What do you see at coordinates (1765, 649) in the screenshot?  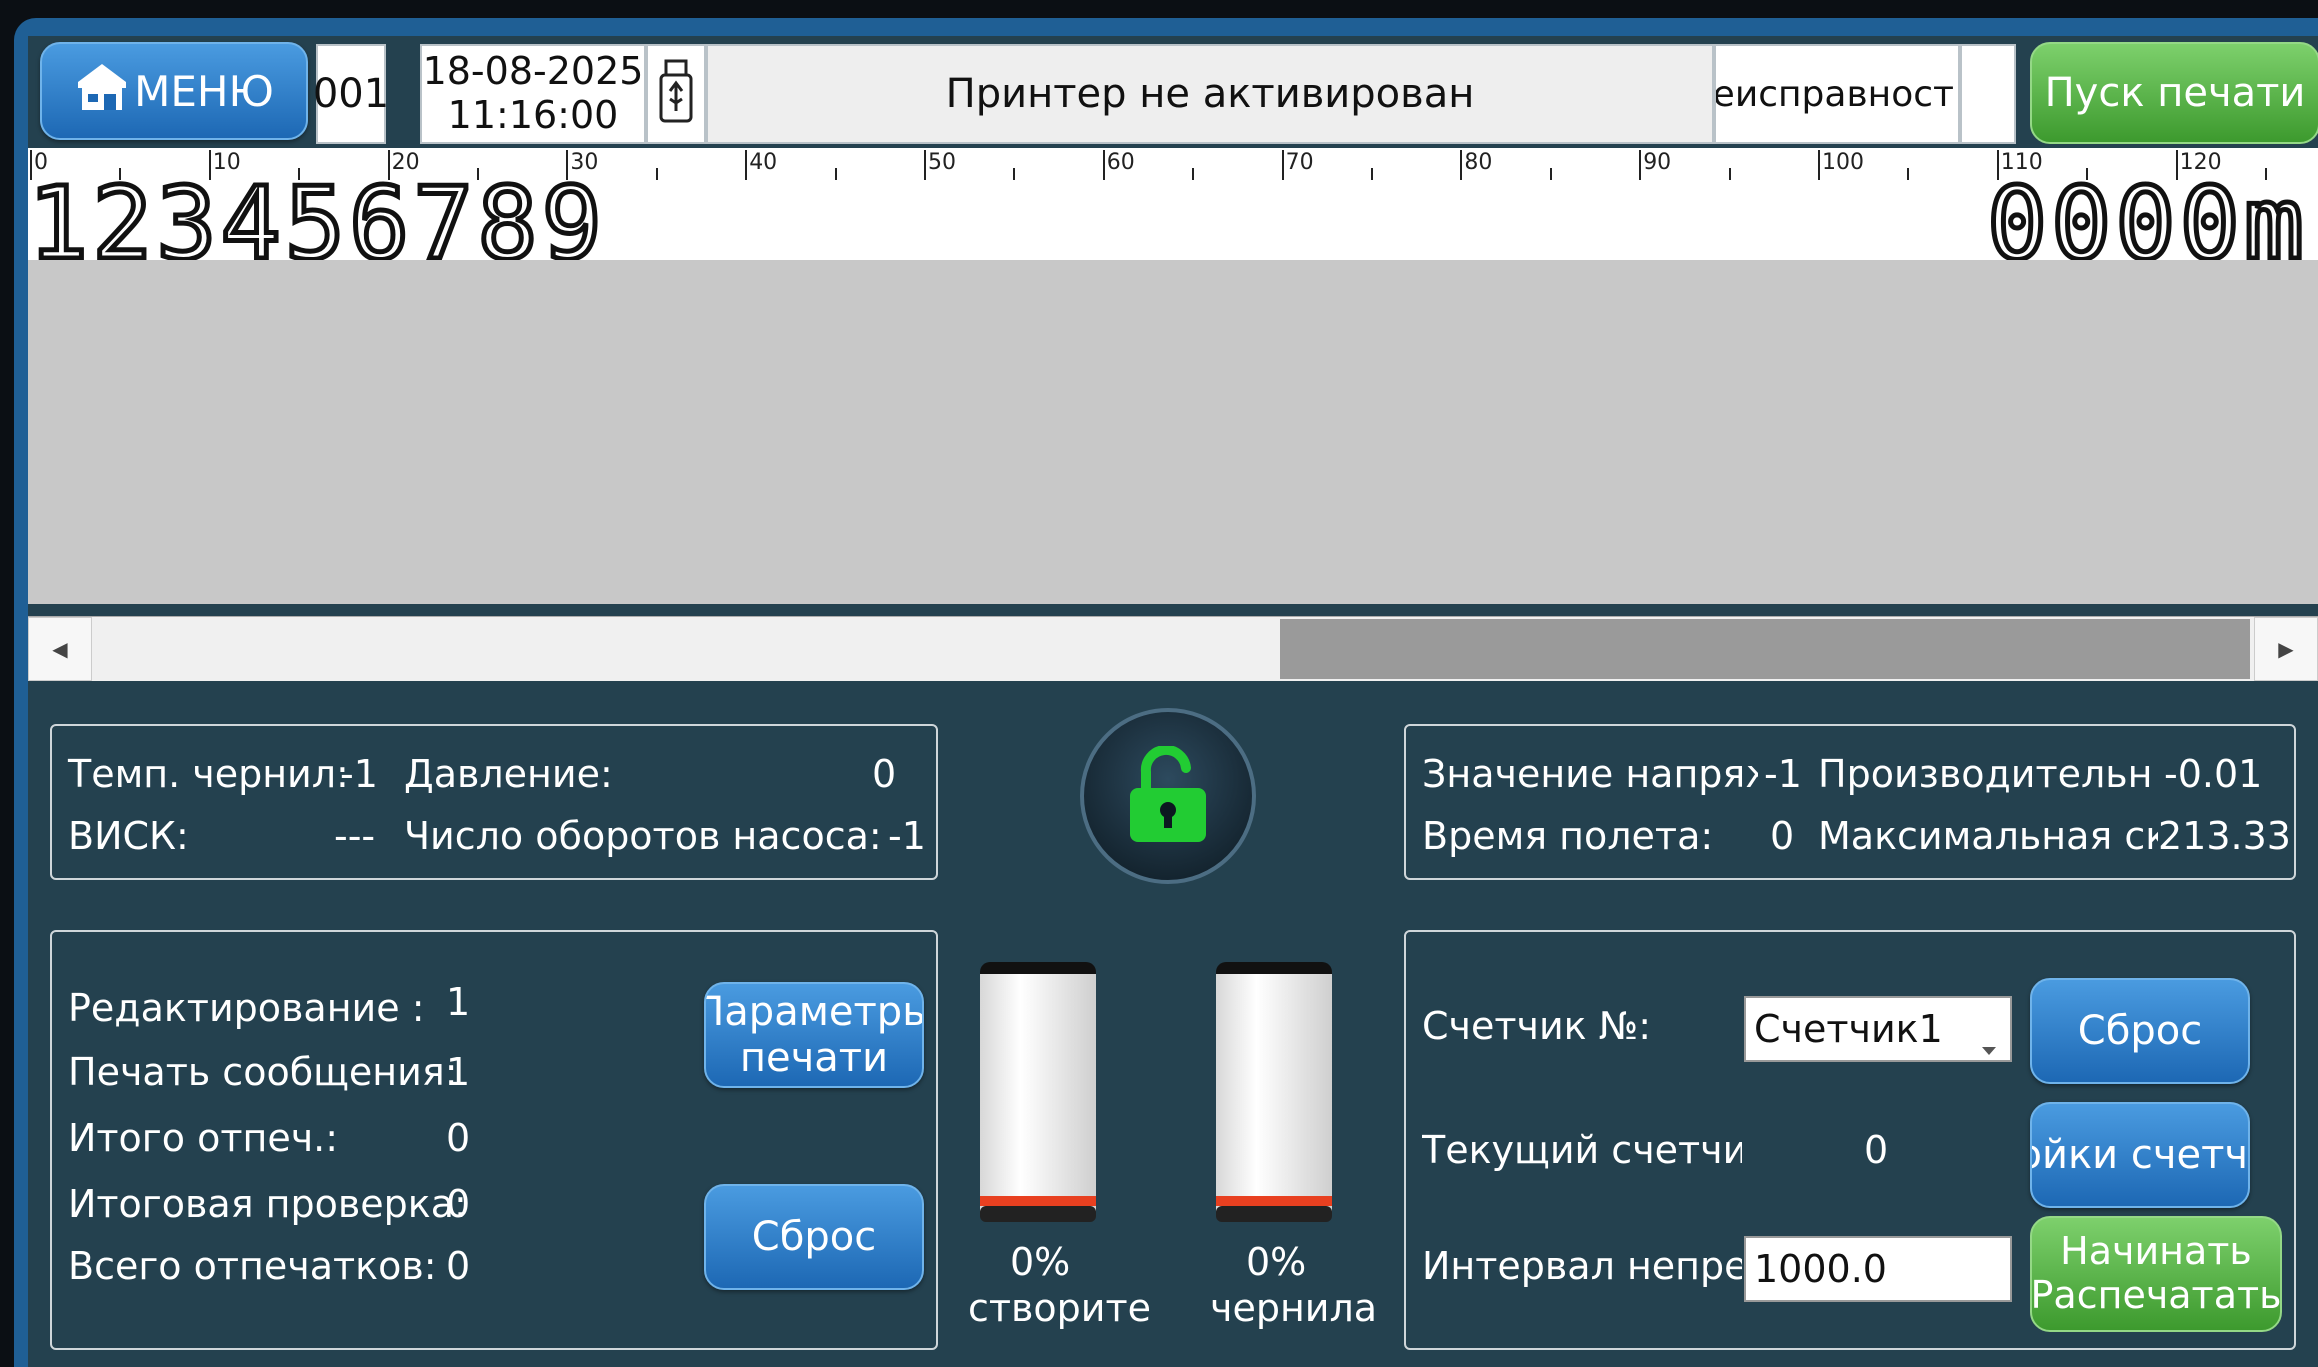 I see `scroll-thumb` at bounding box center [1765, 649].